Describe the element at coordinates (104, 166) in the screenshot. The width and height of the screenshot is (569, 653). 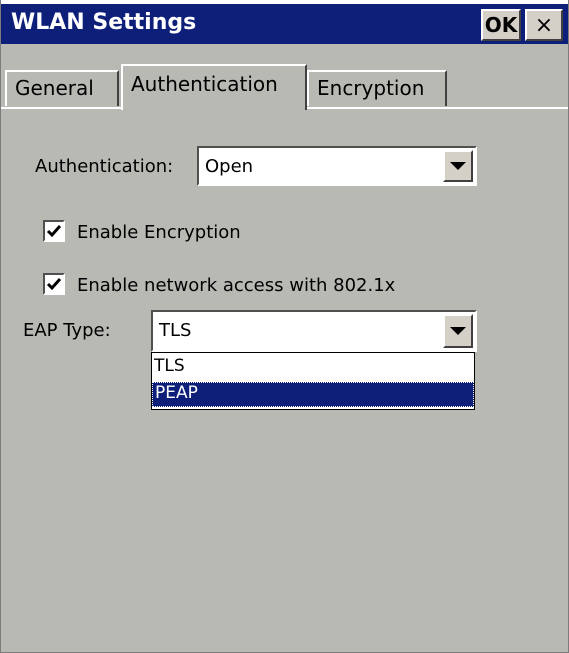
I see `authentication-label: Authentication:` at that location.